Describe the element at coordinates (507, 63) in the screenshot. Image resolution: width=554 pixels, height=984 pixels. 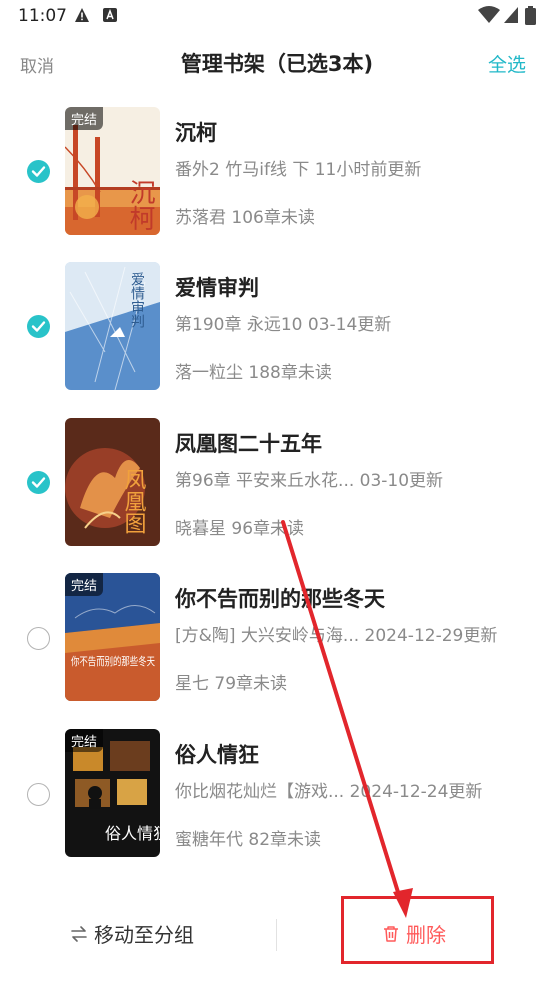
I see `select-all-button: 全选` at that location.